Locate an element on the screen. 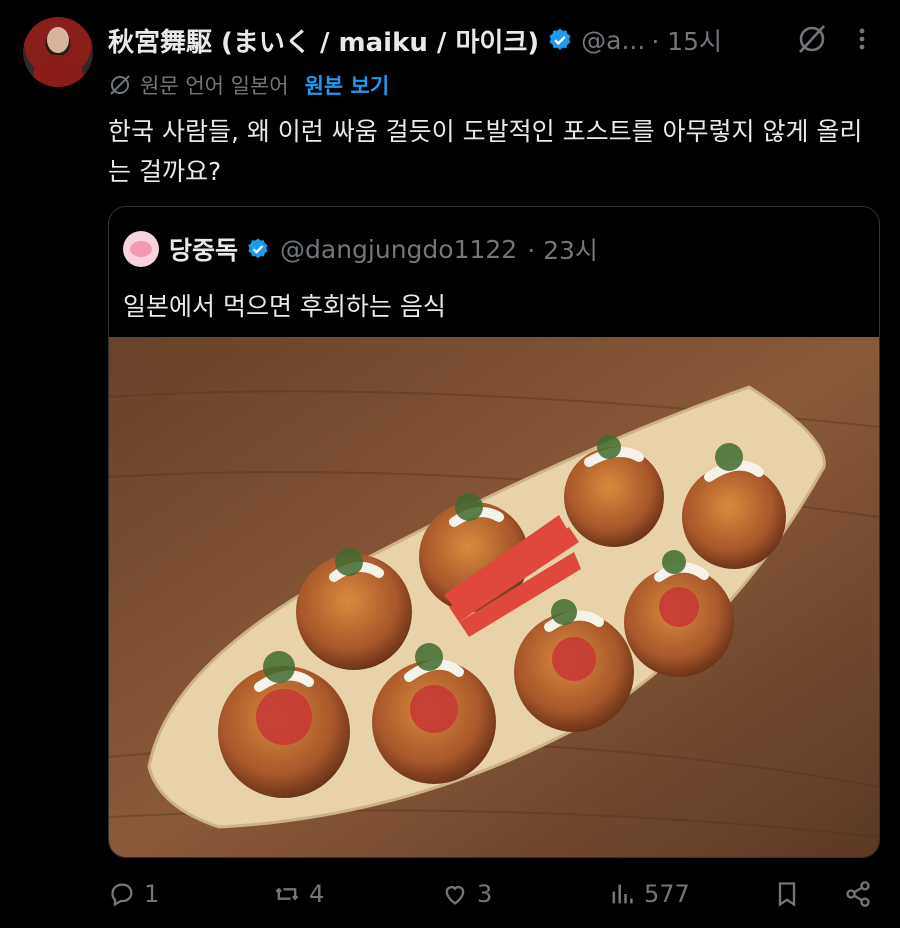  heart-icon is located at coordinates (455, 895).